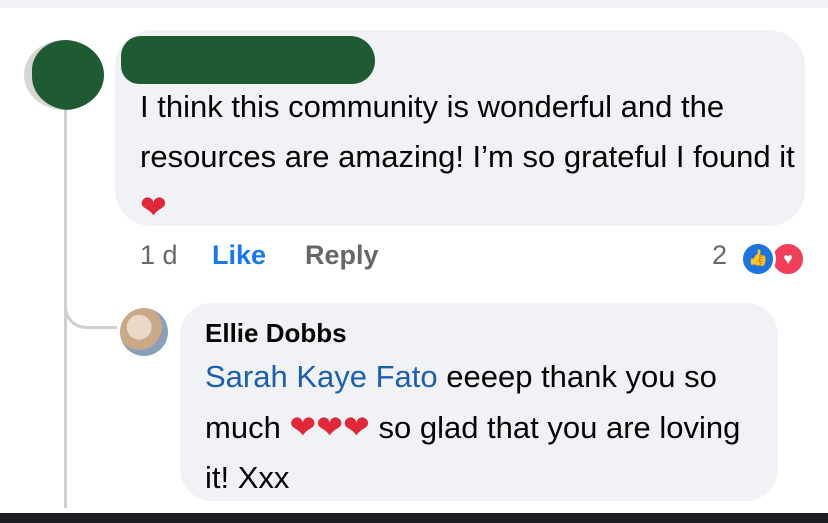  I want to click on mention-link: Sarah Kaye Fato, so click(321, 376).